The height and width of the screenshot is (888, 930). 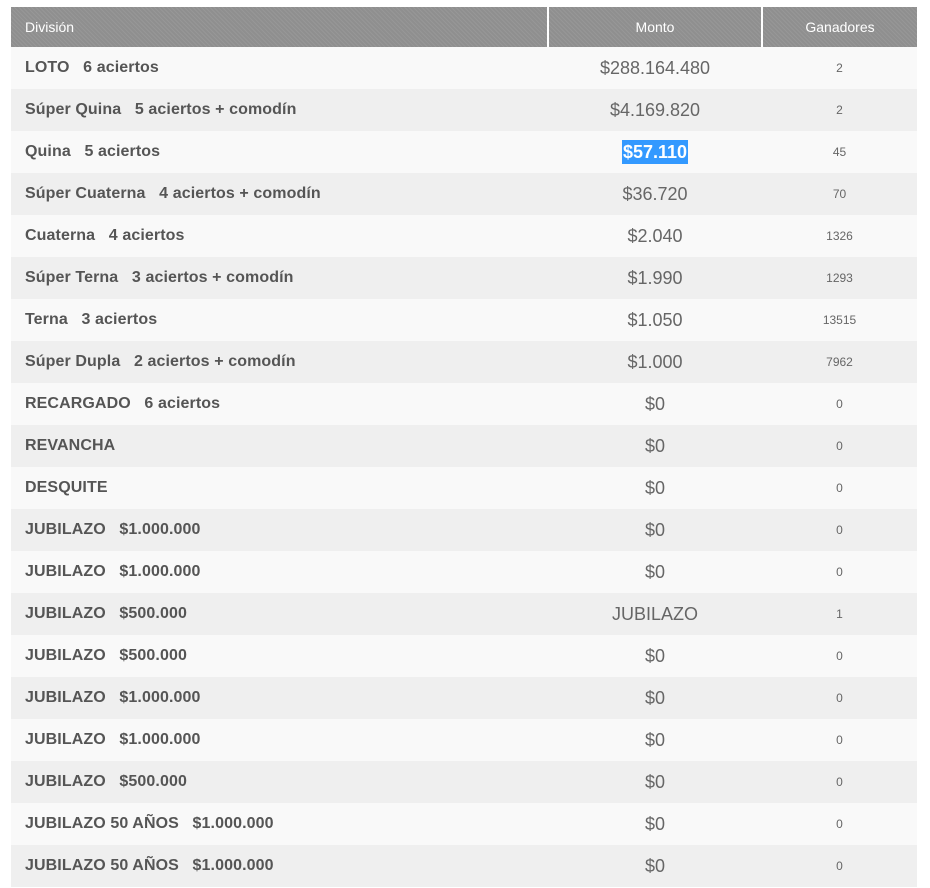 What do you see at coordinates (66, 487) in the screenshot?
I see `division-cell: DESQUITE` at bounding box center [66, 487].